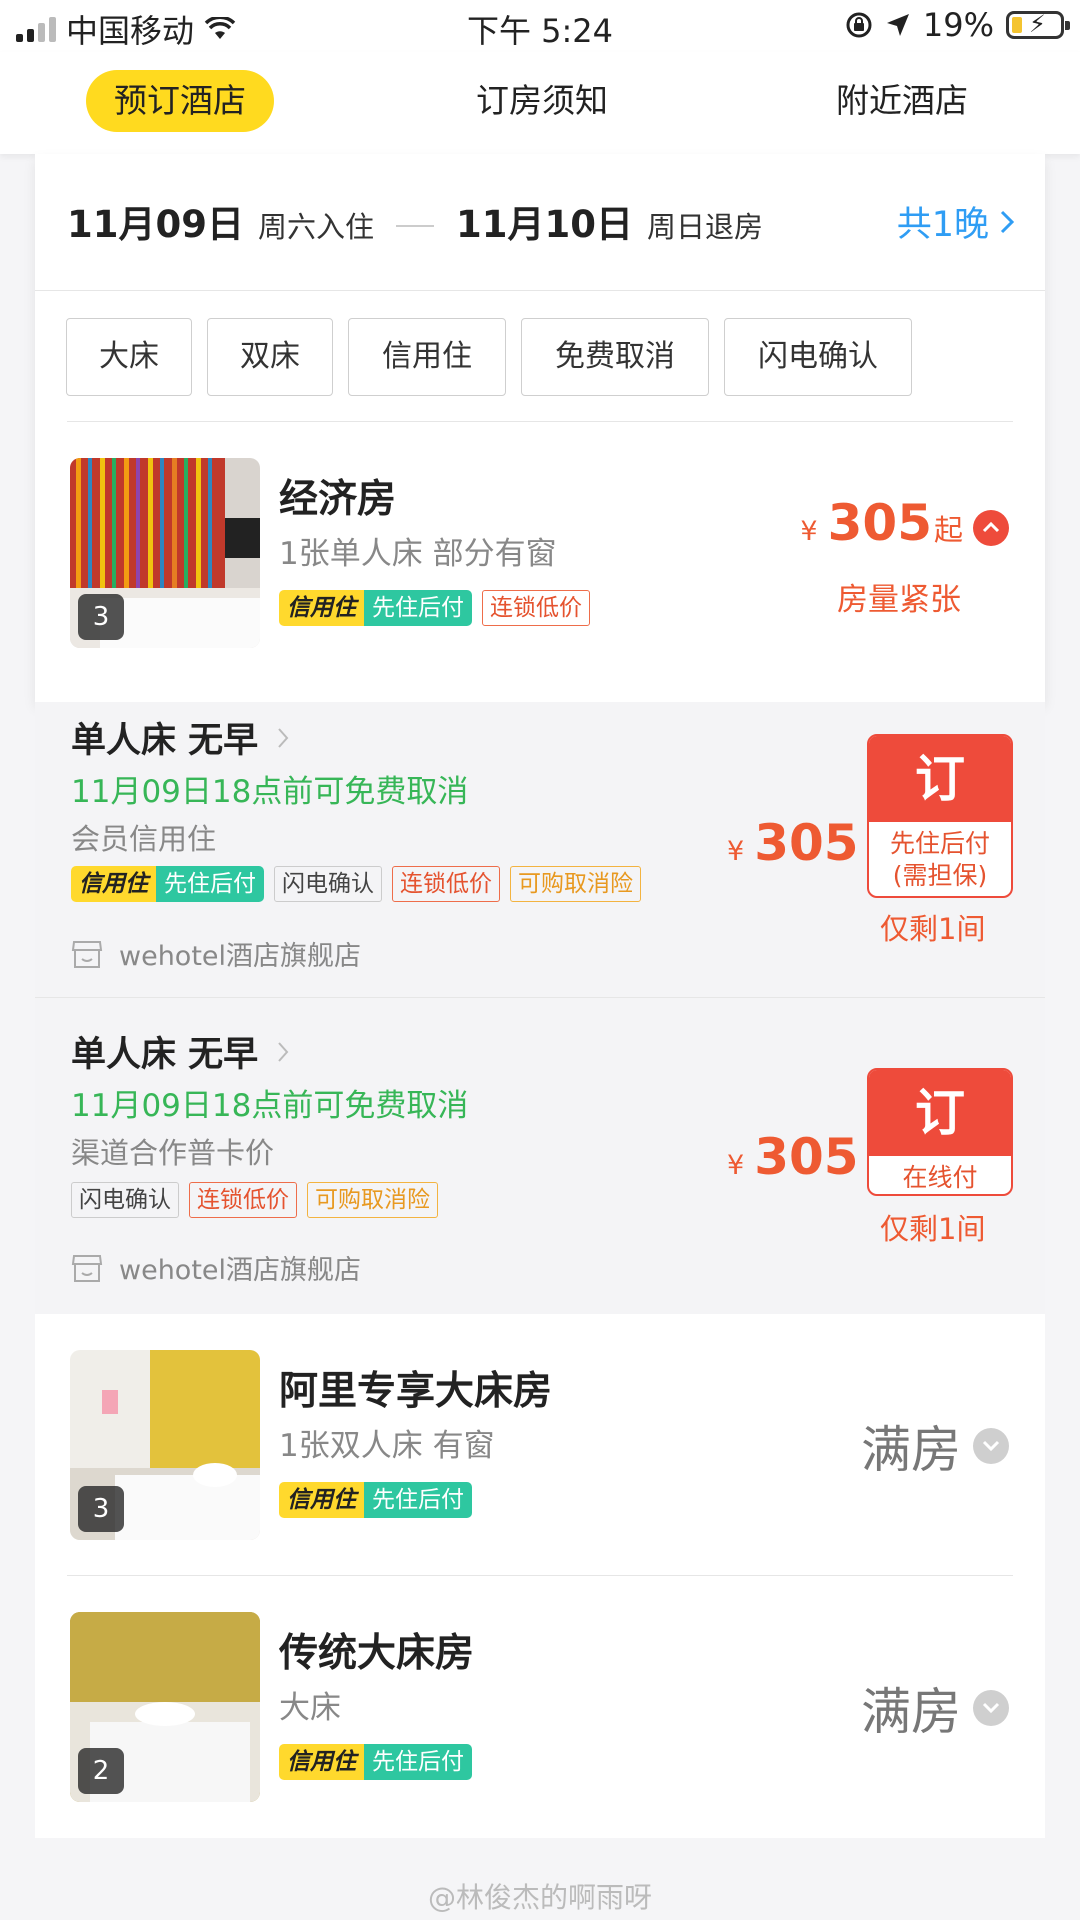 The image size is (1080, 1920). I want to click on room-photo-economy: 3, so click(165, 553).